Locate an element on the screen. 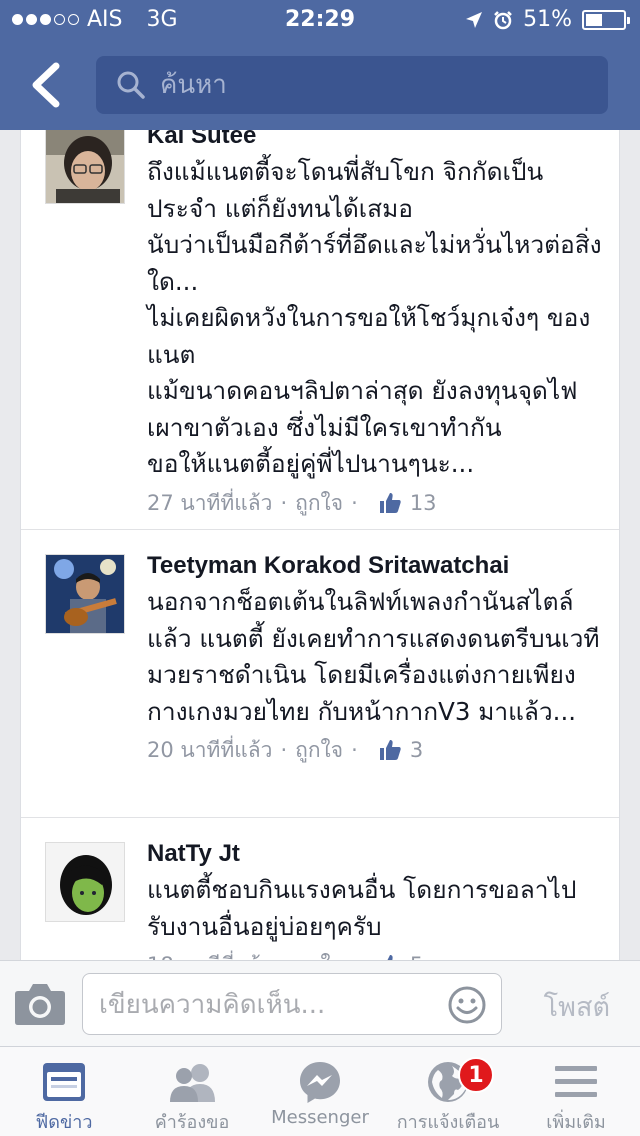  camera-icon is located at coordinates (40, 1004).